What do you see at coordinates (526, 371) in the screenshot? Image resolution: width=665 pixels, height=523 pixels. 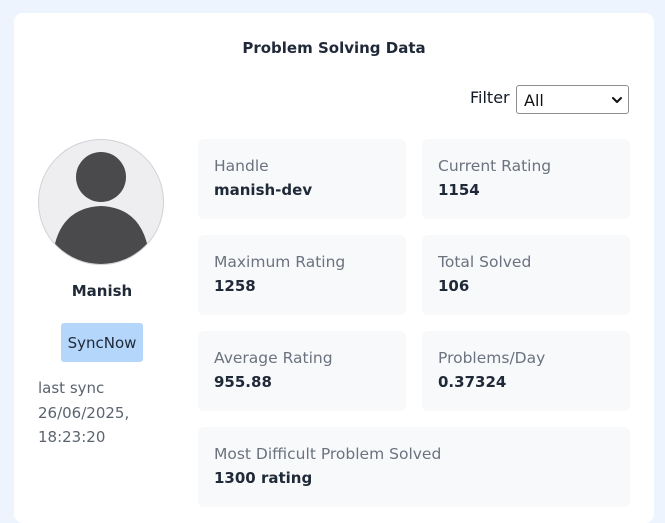 I see `stat-card-problems-per-day: Problems/Day 0.37324` at bounding box center [526, 371].